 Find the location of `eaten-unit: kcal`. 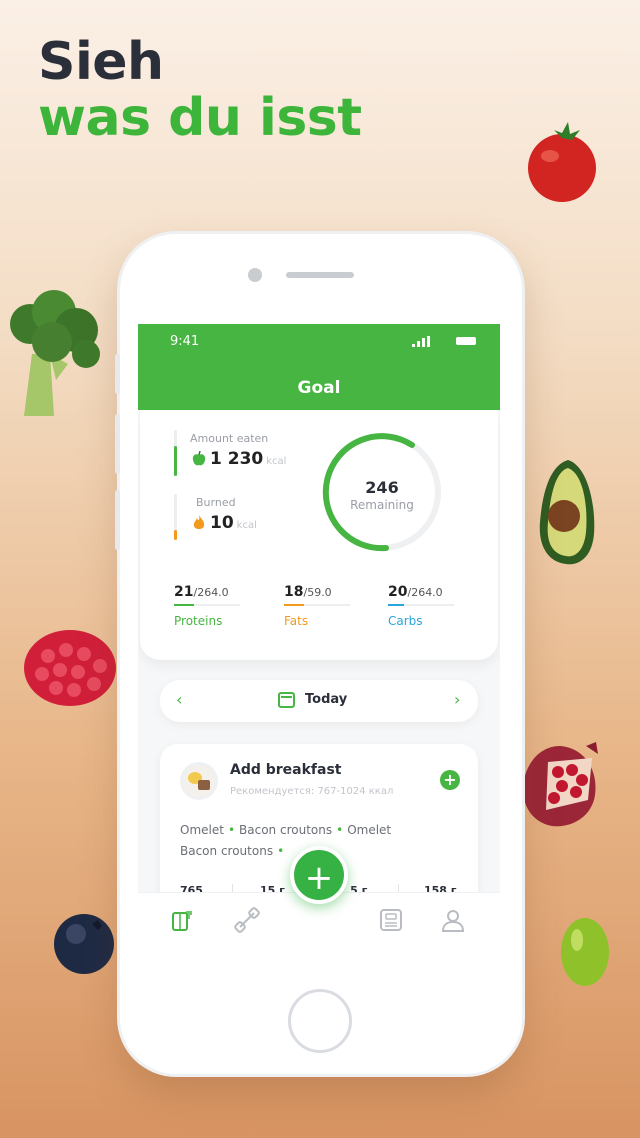

eaten-unit: kcal is located at coordinates (276, 461).